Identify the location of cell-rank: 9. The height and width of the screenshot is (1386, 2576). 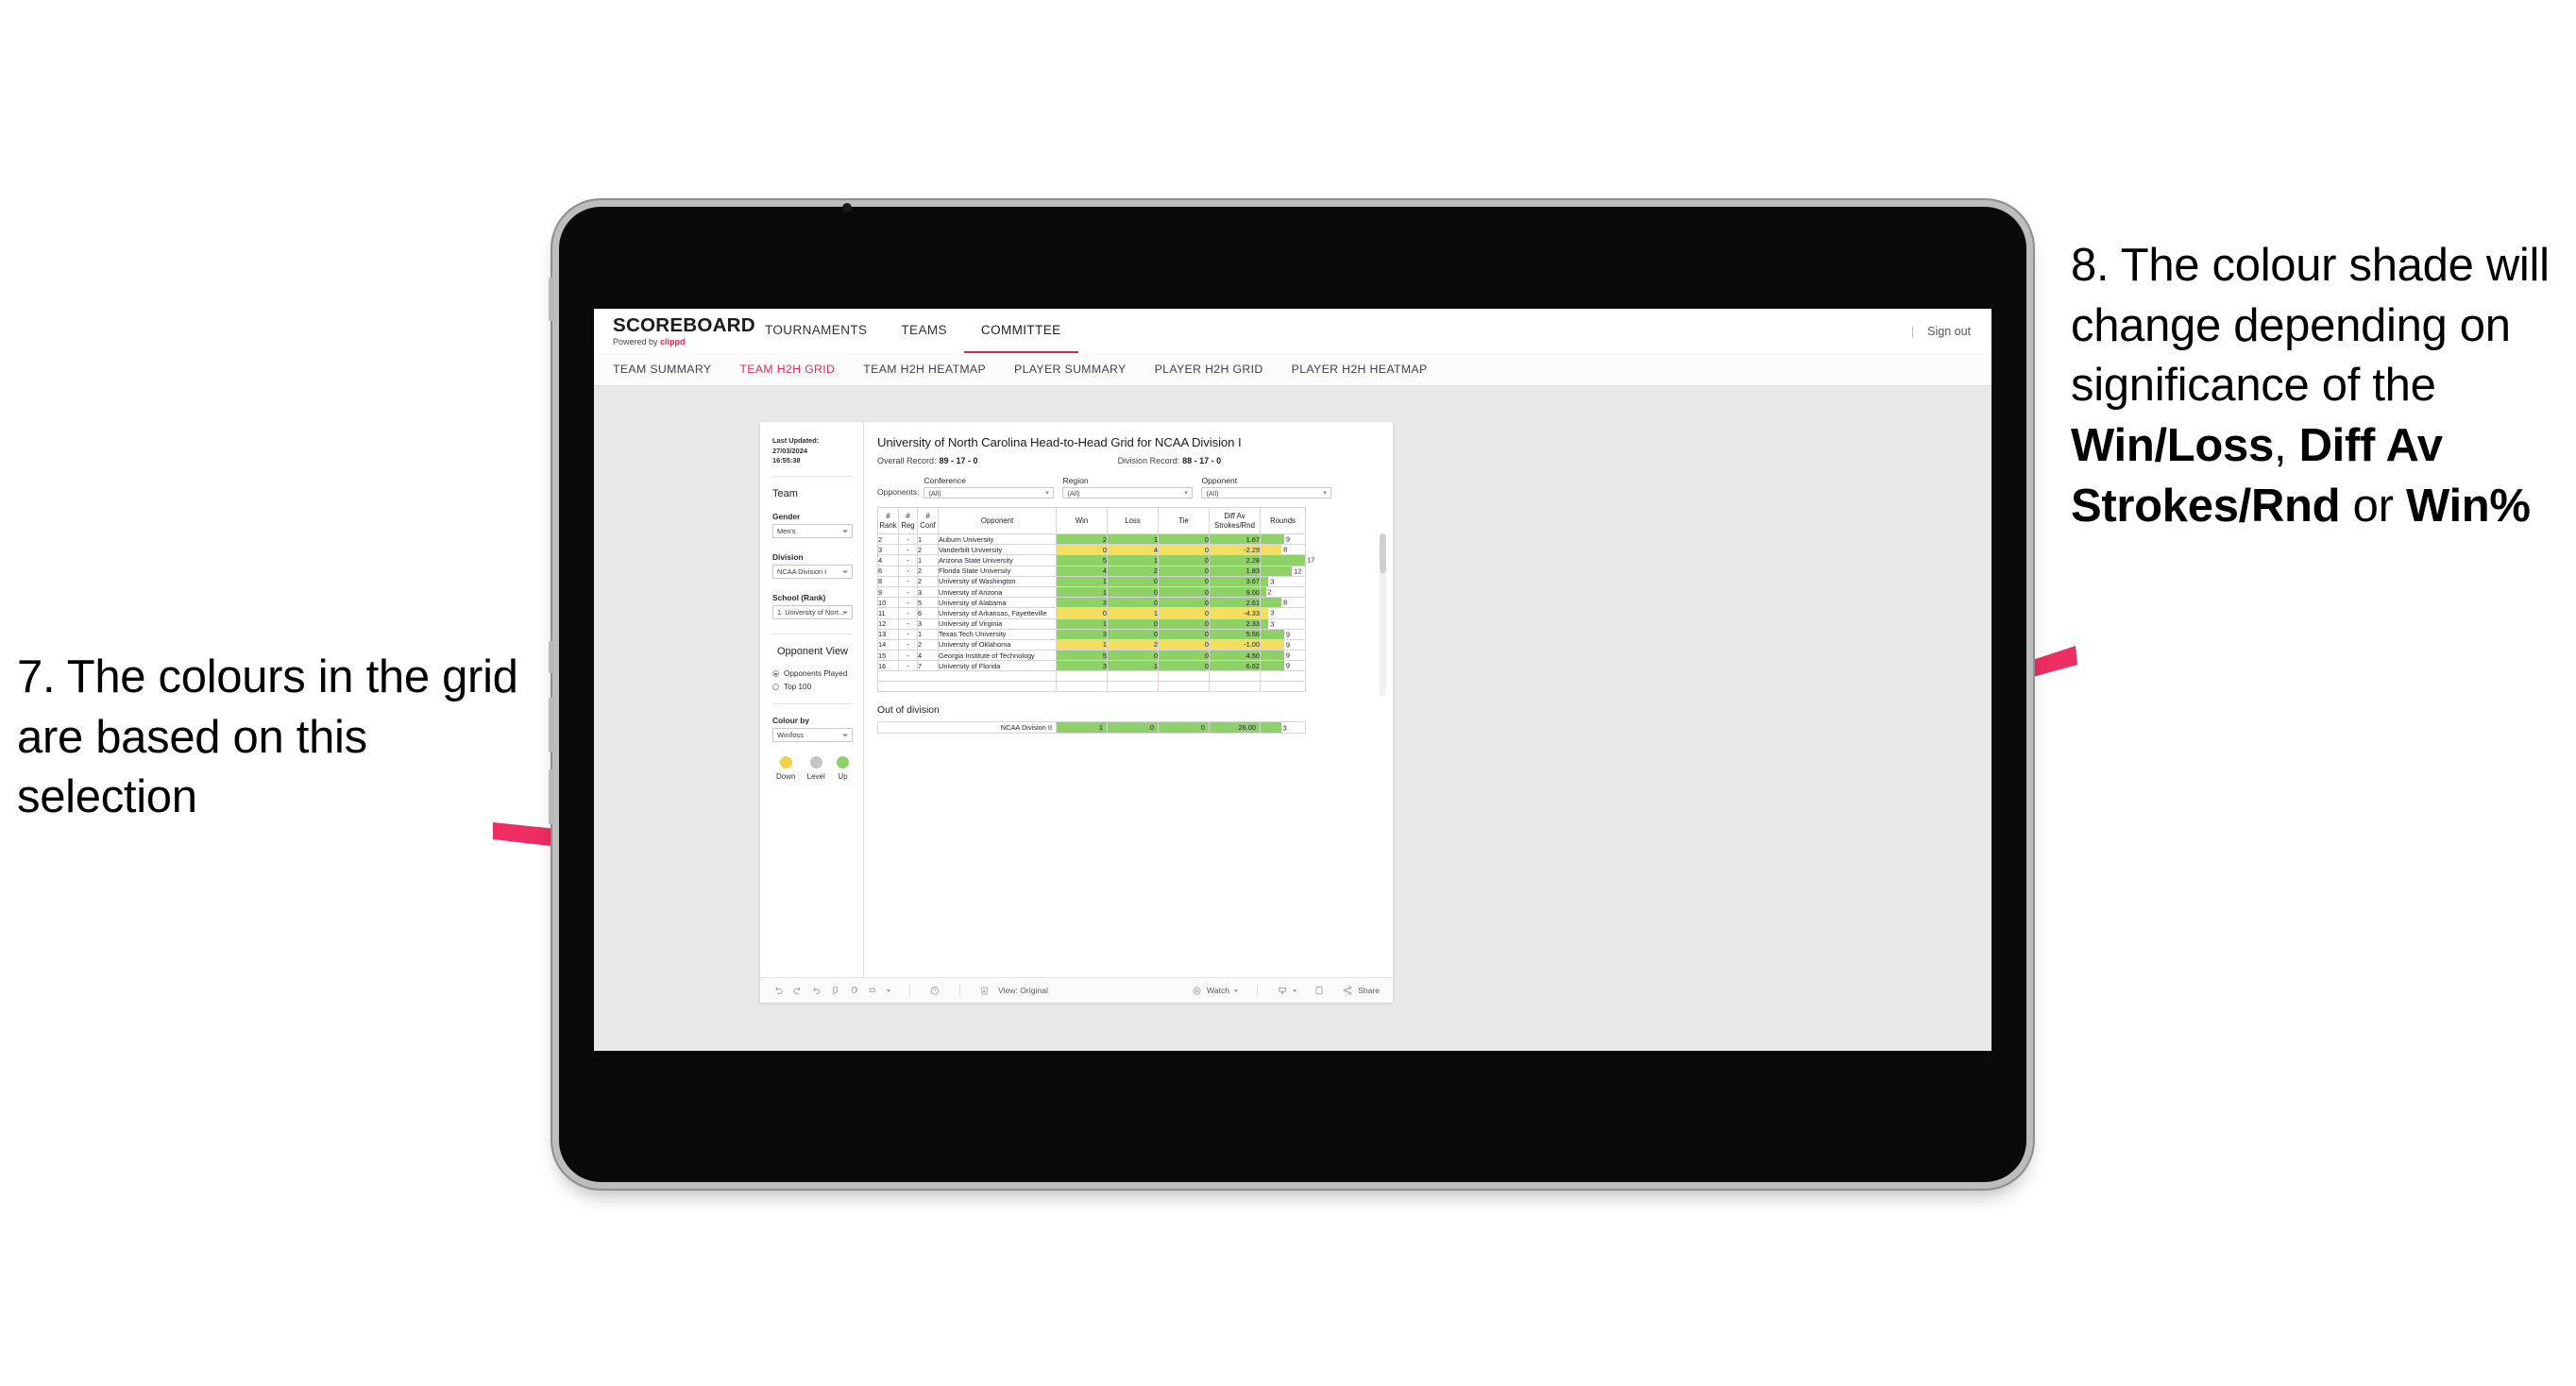
(888, 592).